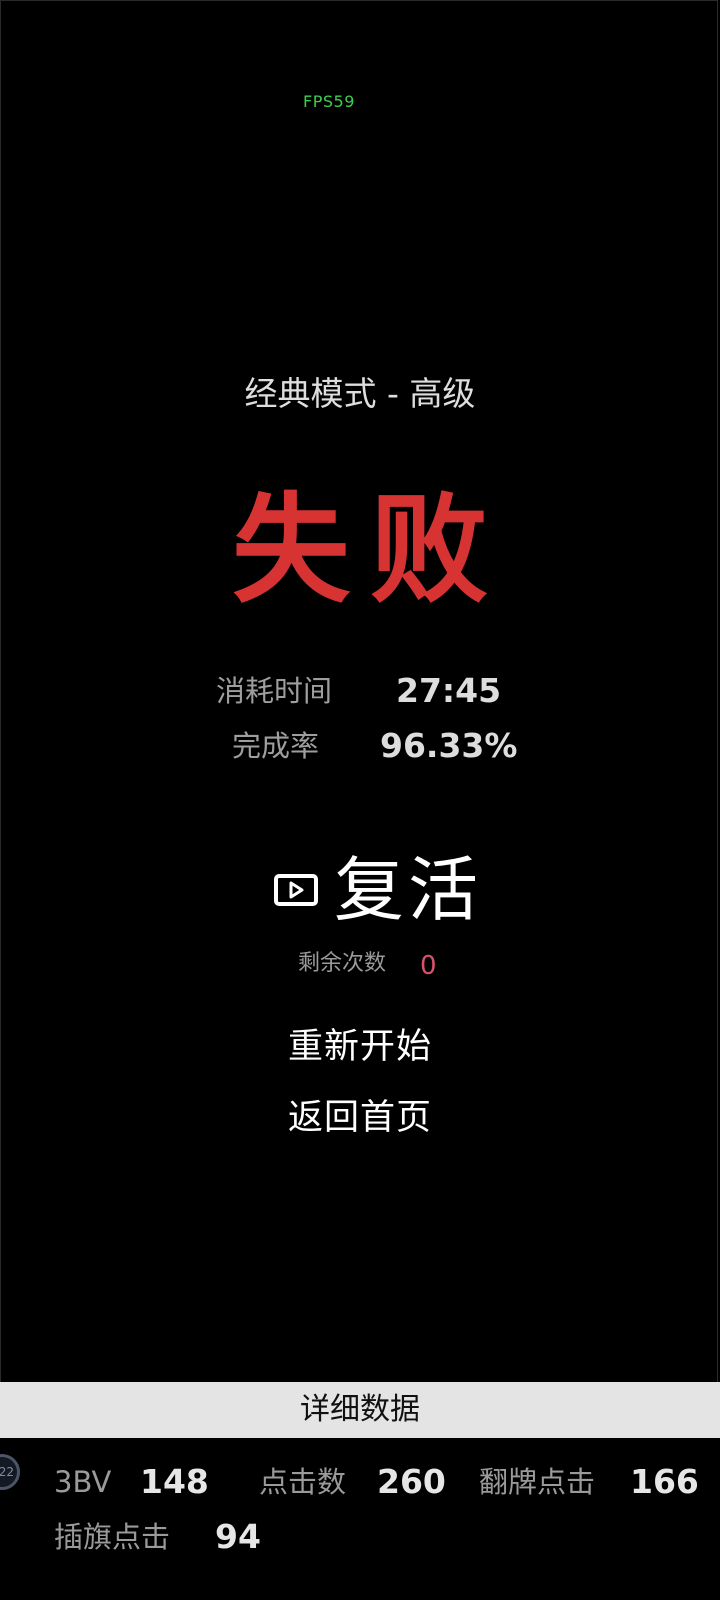  What do you see at coordinates (537, 1482) in the screenshot?
I see `metric-reveal-clicks-label: 翻牌点击` at bounding box center [537, 1482].